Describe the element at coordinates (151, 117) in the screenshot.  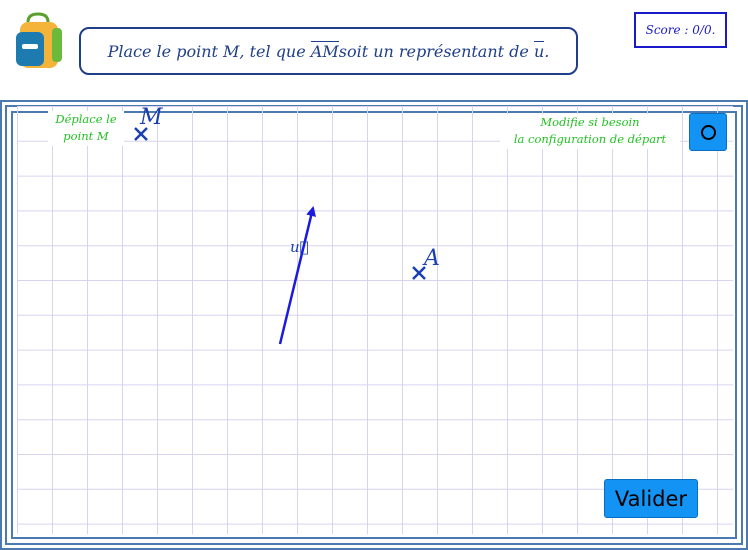
I see `point-m-label: M` at that location.